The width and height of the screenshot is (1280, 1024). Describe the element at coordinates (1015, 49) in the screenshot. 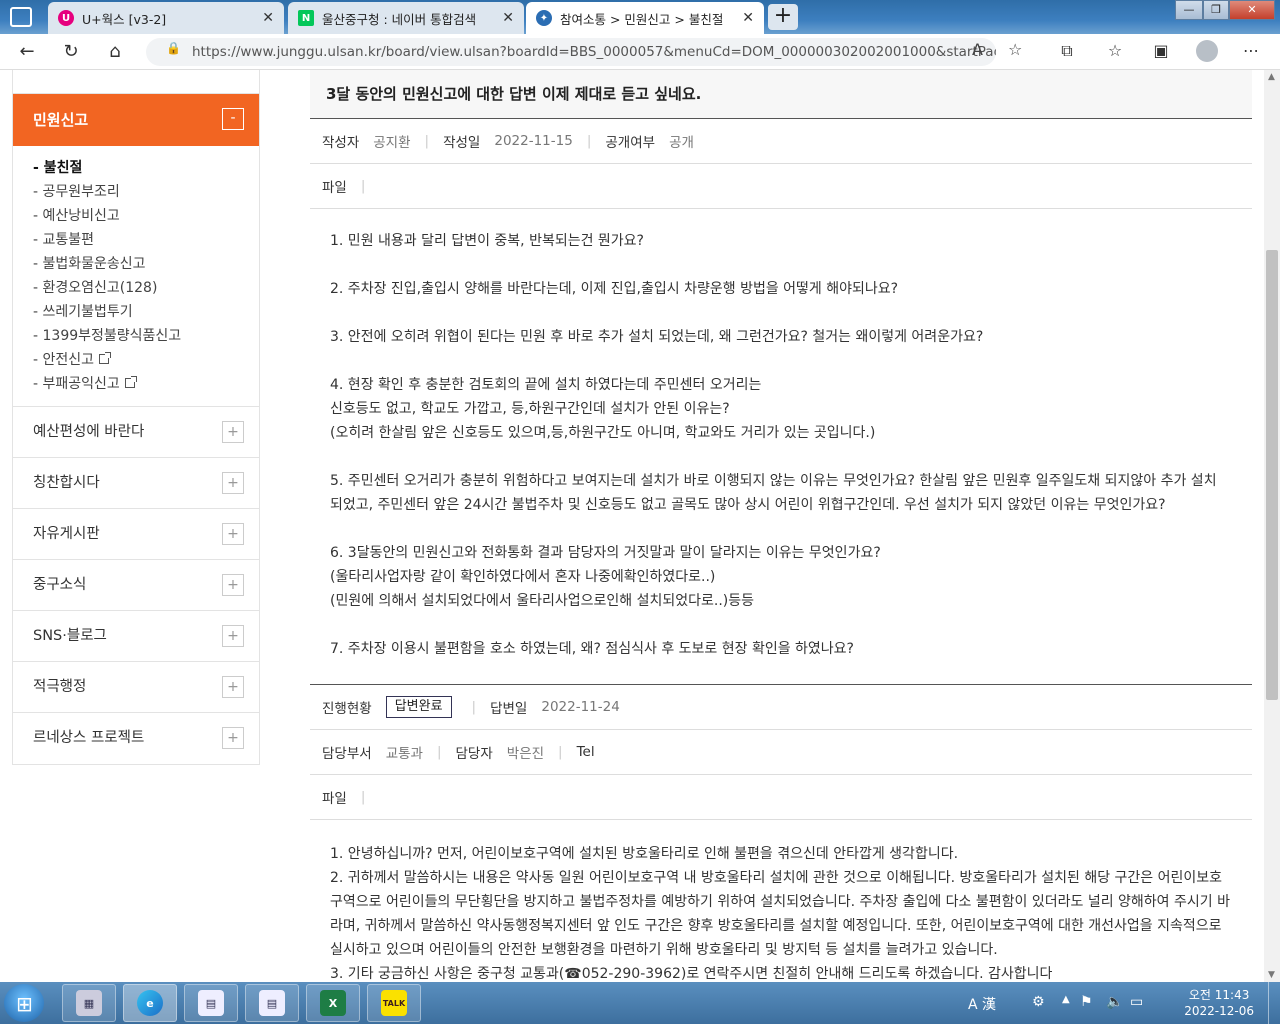

I see `favorite-add-icon: ☆` at that location.